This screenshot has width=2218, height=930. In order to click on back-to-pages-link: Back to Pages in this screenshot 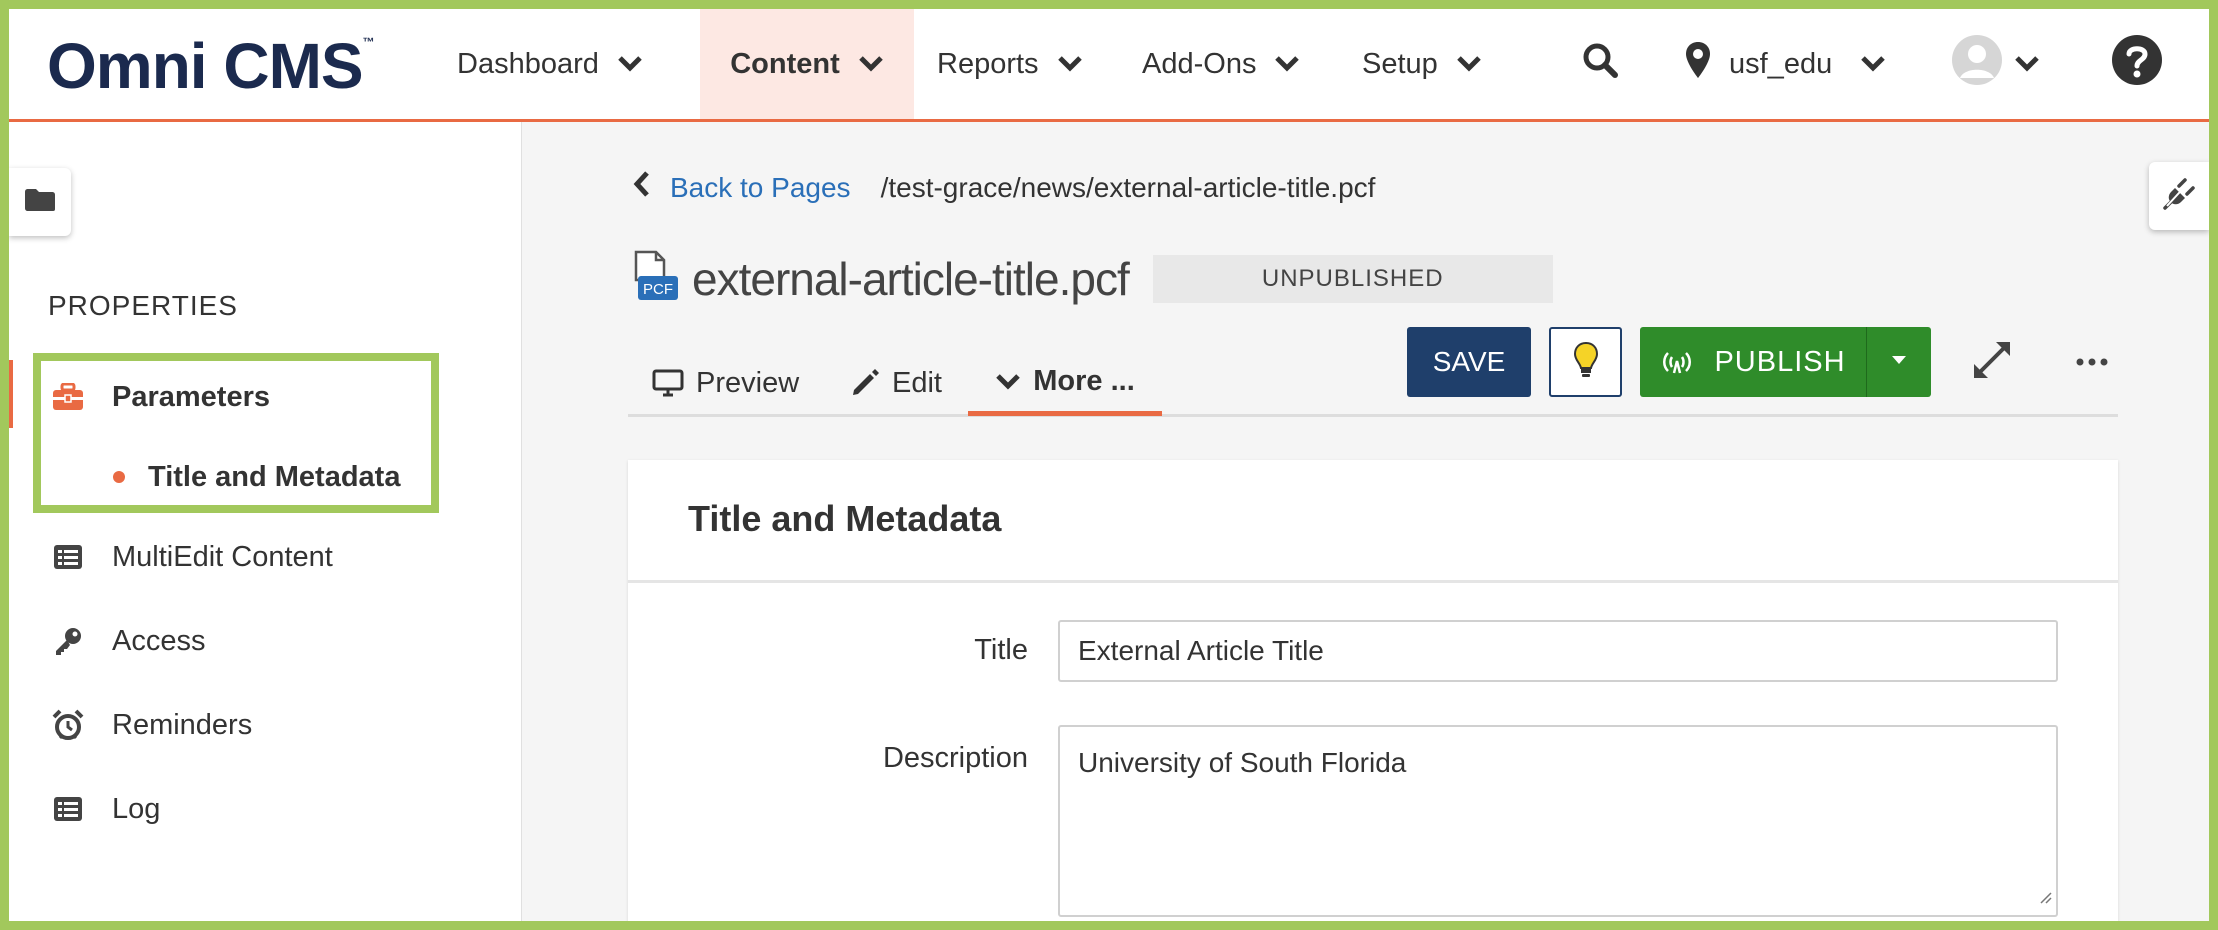, I will do `click(760, 188)`.